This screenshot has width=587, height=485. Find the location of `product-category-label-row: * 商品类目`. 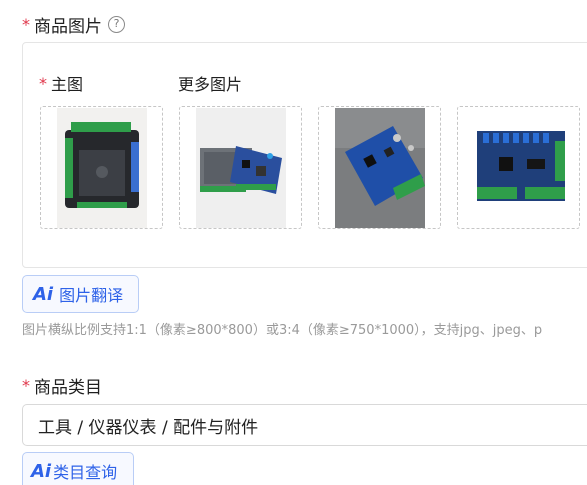

product-category-label-row: * 商品类目 is located at coordinates (62, 385).